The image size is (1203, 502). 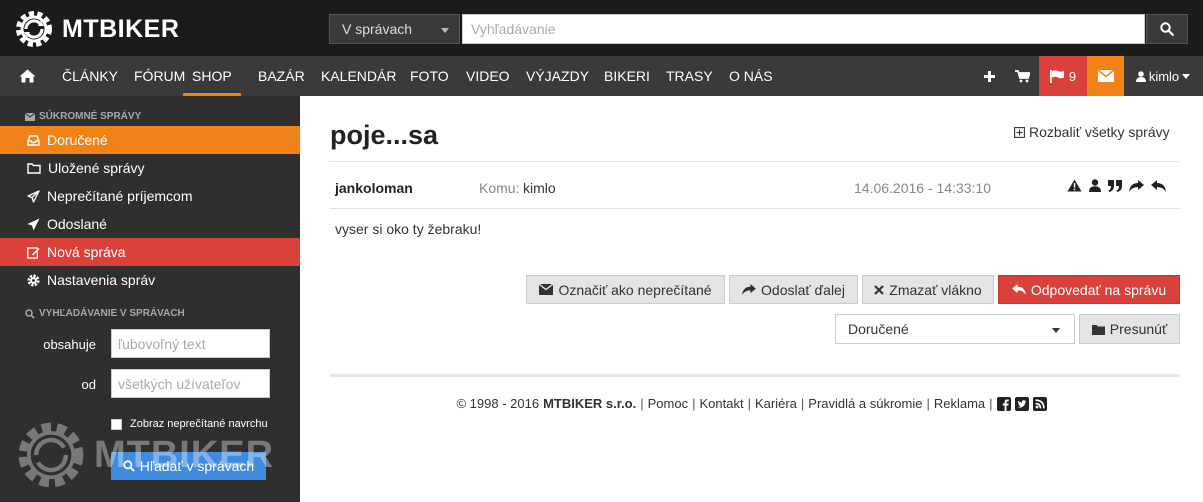 What do you see at coordinates (755, 375) in the screenshot?
I see `footer-divider` at bounding box center [755, 375].